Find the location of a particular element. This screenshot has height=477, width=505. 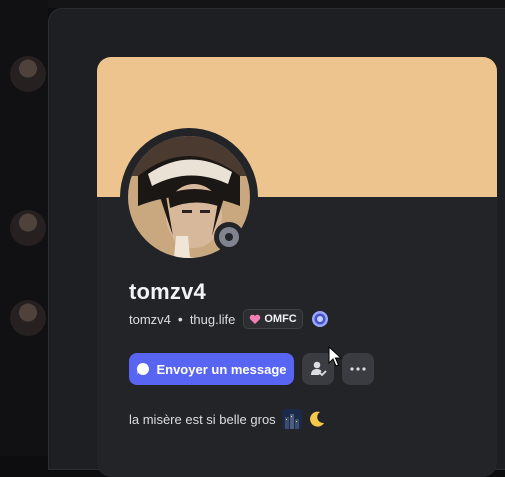

add-friend-icon is located at coordinates (319, 369).